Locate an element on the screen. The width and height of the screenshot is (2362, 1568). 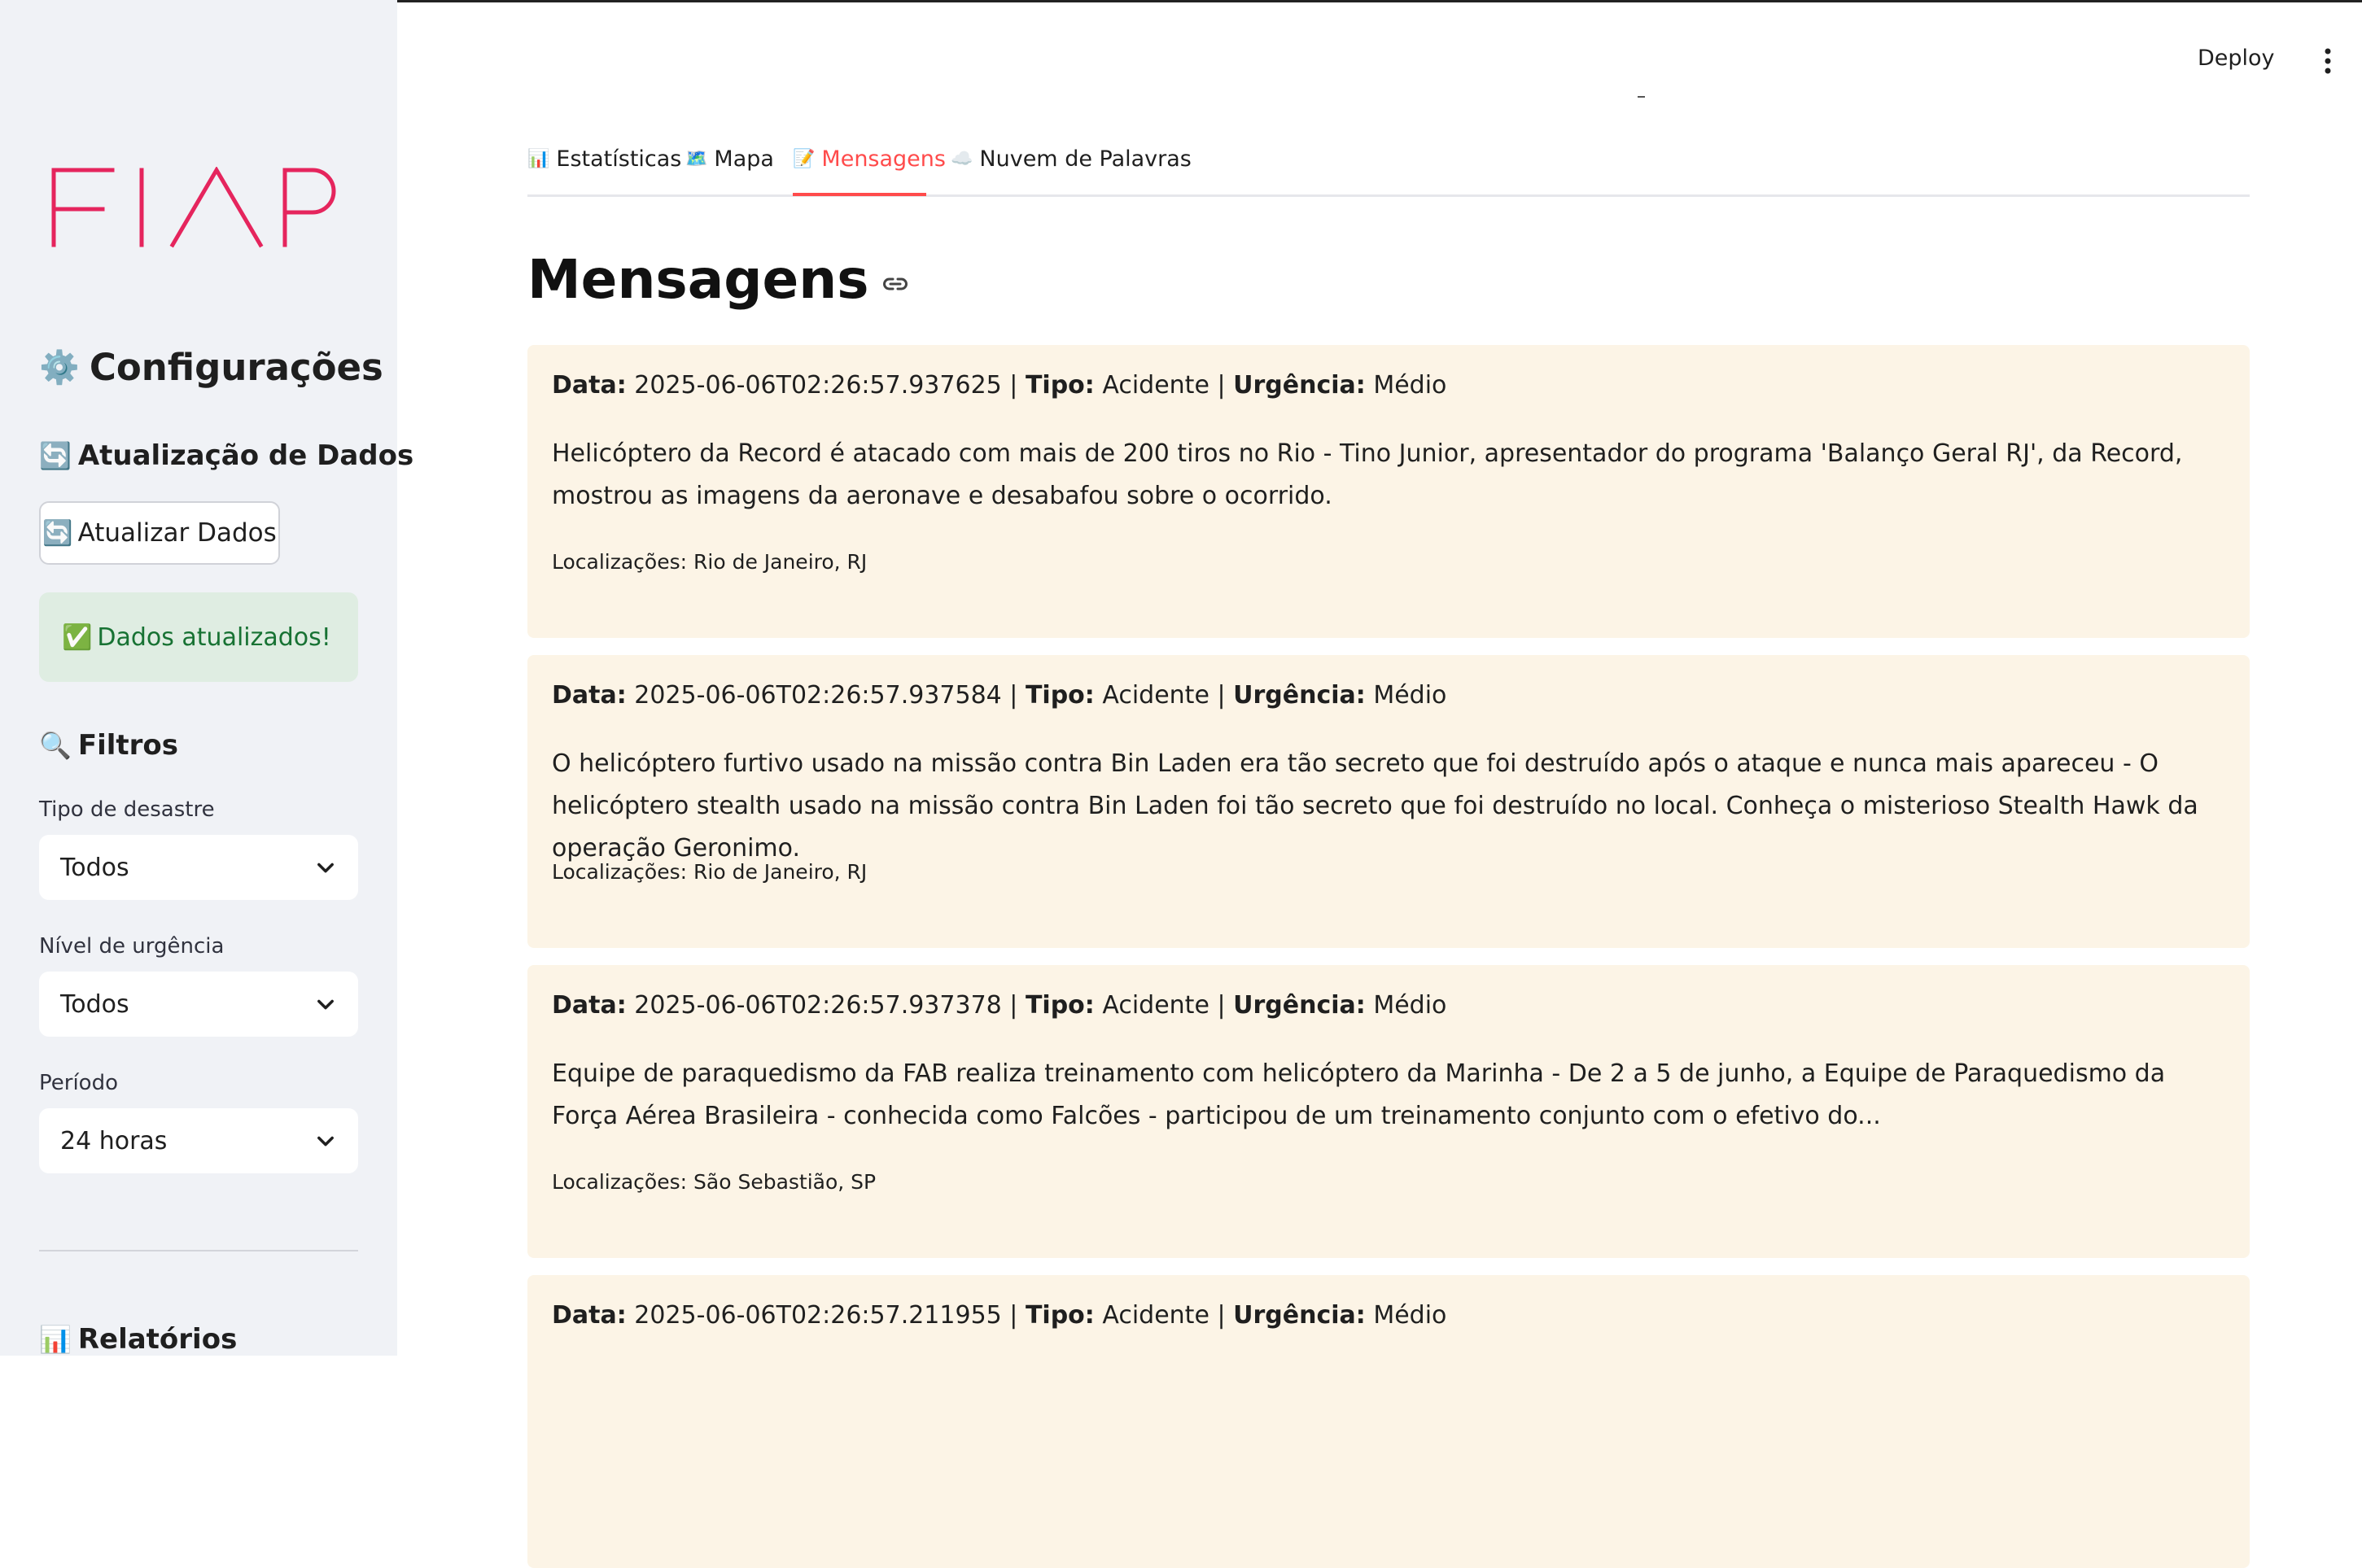
message-date: 2025-06-06T02:26:57.937625 is located at coordinates (818, 385).